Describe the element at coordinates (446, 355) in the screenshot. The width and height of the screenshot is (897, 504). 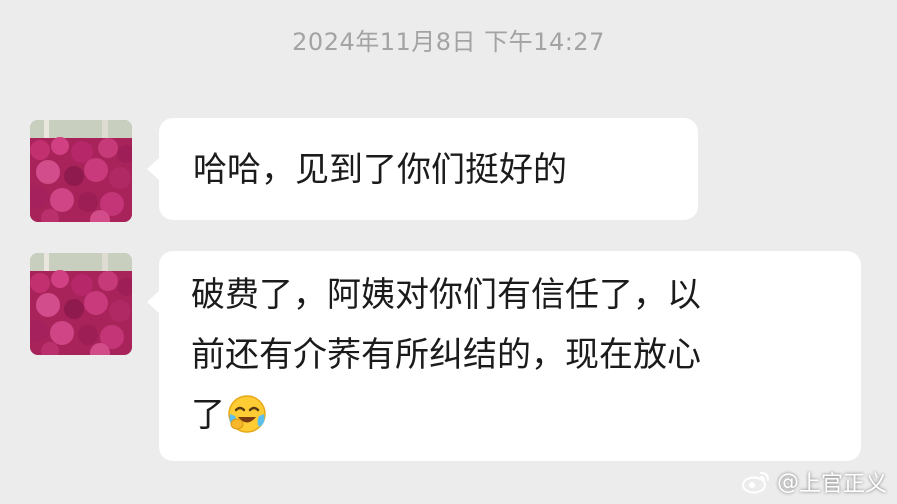
I see `message-text-line: 前还有介荞有所纠结的，现在放心` at that location.